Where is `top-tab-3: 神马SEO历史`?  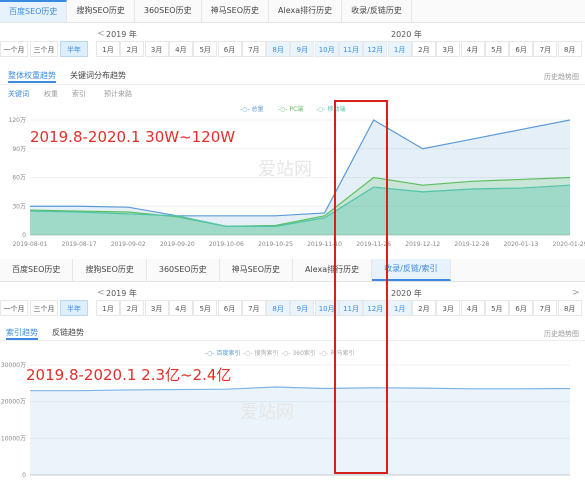 top-tab-3: 神马SEO历史 is located at coordinates (236, 11).